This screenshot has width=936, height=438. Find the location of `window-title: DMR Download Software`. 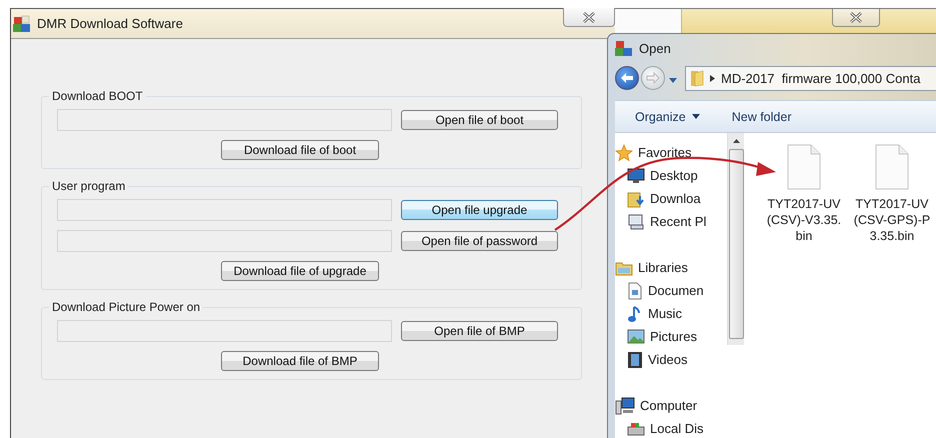

window-title: DMR Download Software is located at coordinates (110, 23).